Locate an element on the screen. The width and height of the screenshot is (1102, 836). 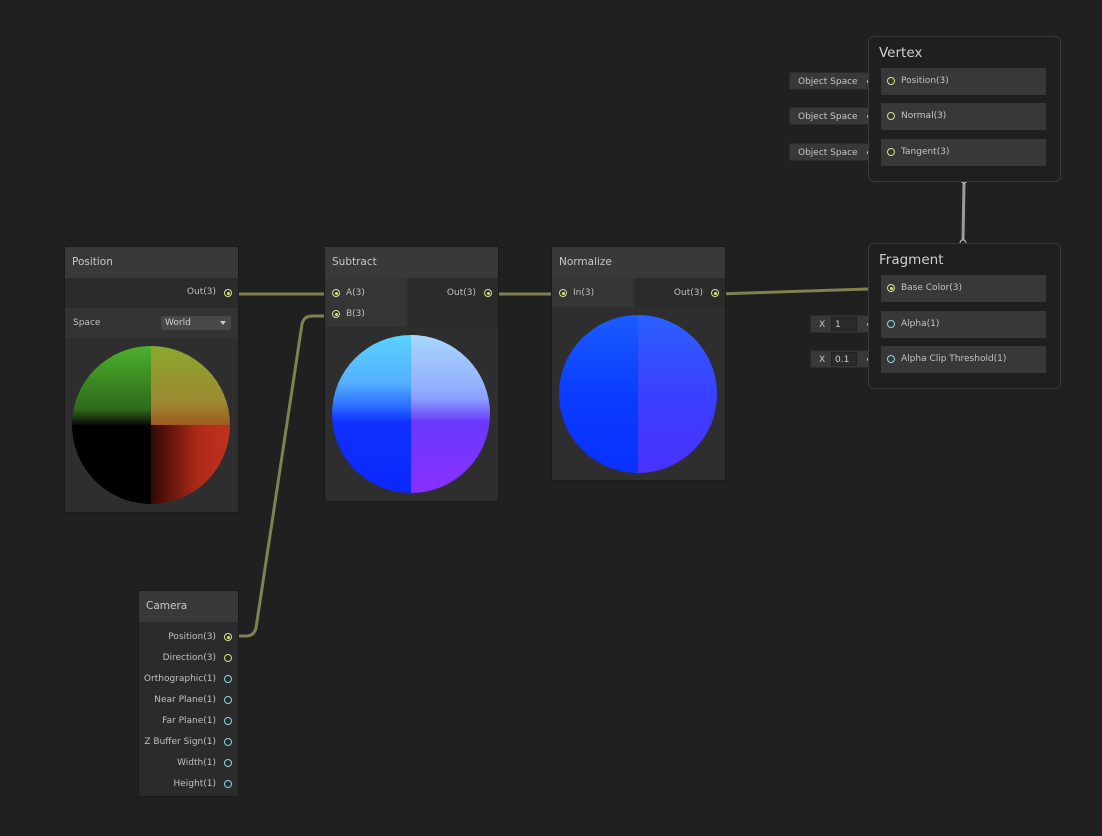
camera-width-port is located at coordinates (228, 763).